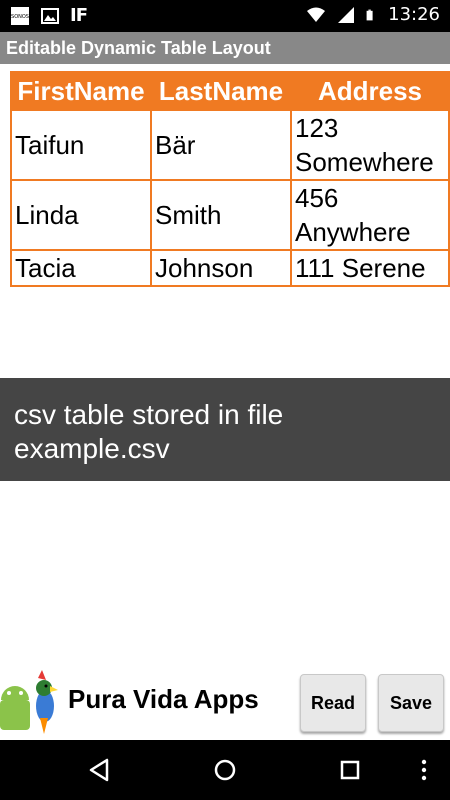  I want to click on pura-vida-logo-icon, so click(29, 702).